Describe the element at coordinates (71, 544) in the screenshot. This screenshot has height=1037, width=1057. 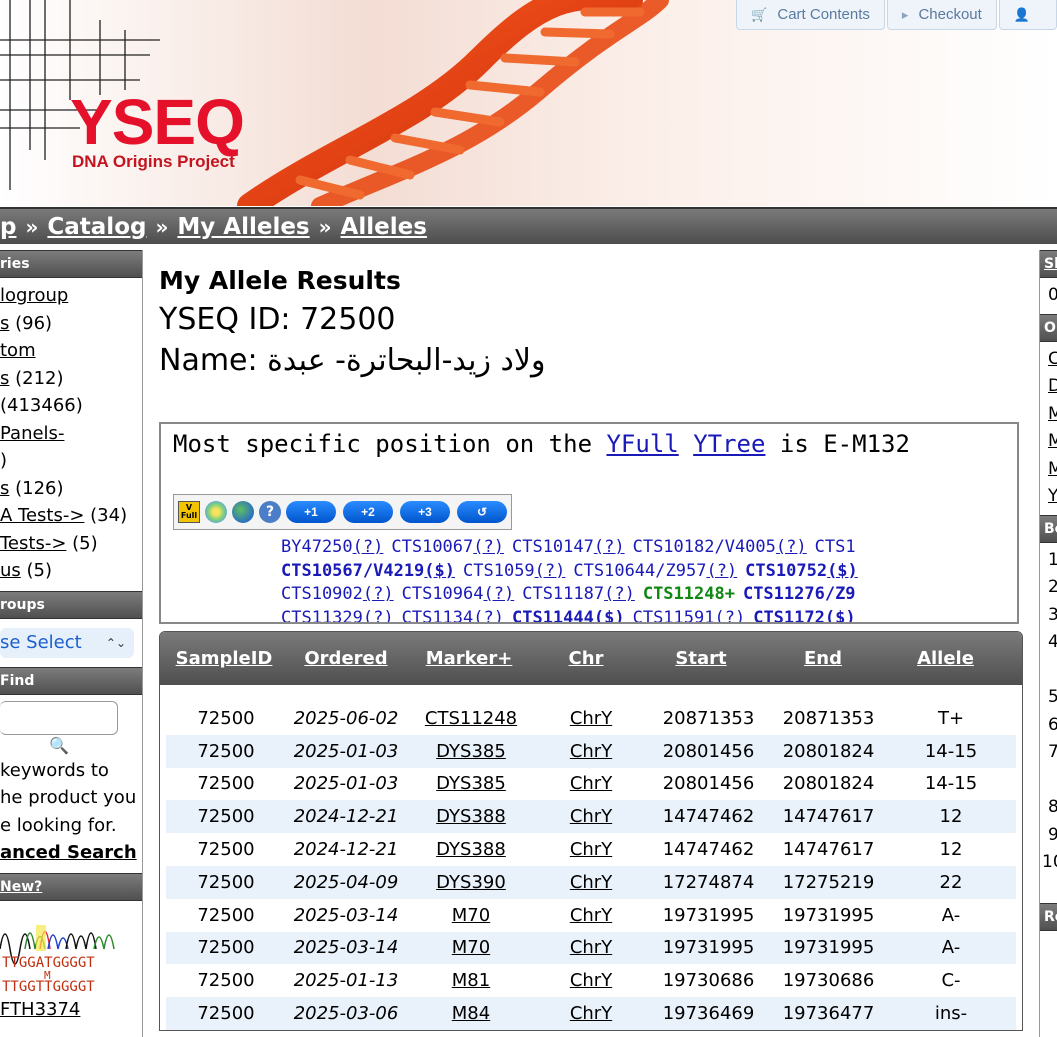
I see `category-item: Tests-> (5)` at that location.